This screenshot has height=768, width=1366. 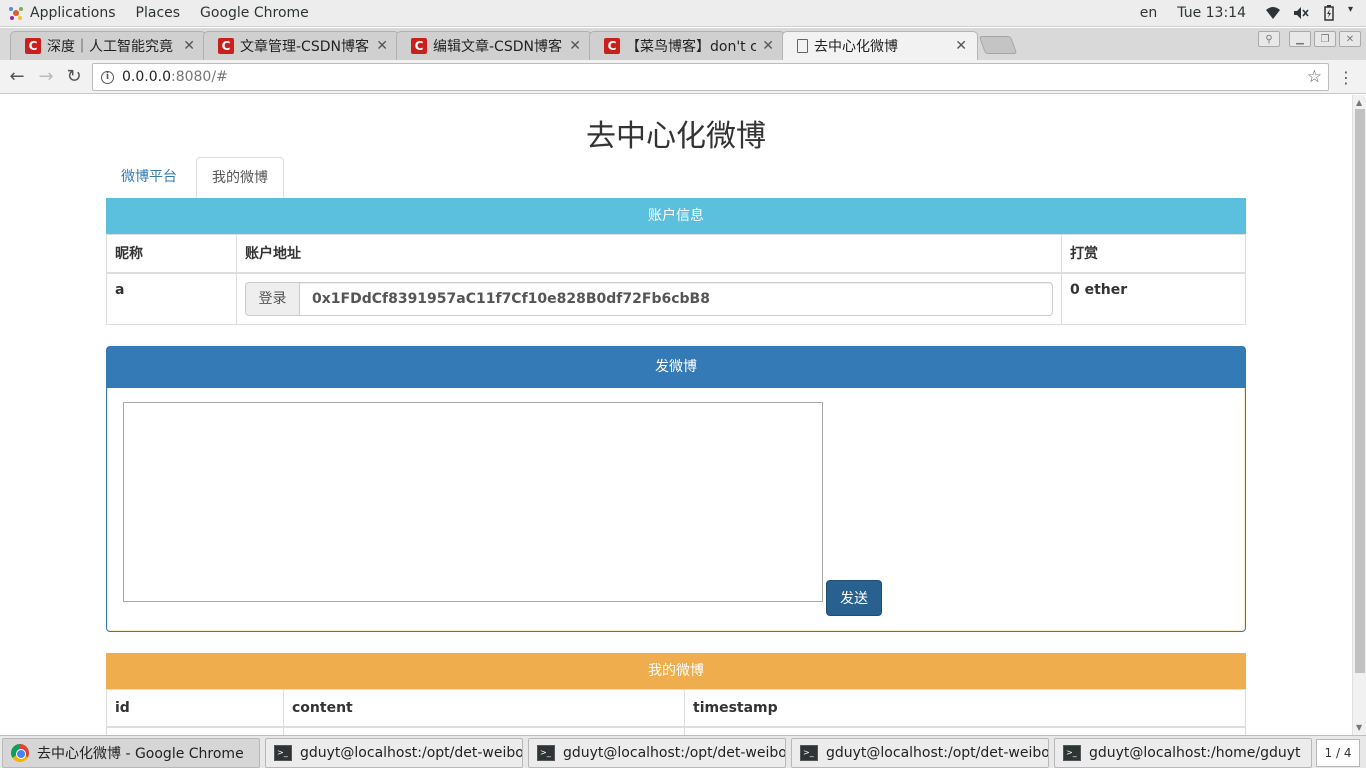 What do you see at coordinates (74, 76) in the screenshot?
I see `reload-icon: ↻` at bounding box center [74, 76].